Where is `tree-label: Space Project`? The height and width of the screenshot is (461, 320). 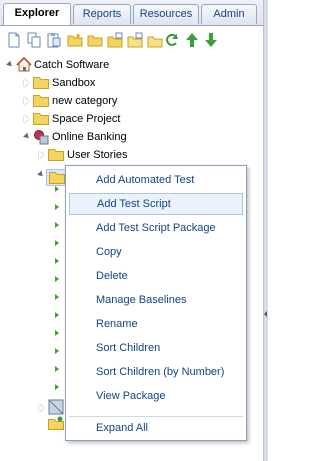 tree-label: Space Project is located at coordinates (86, 119).